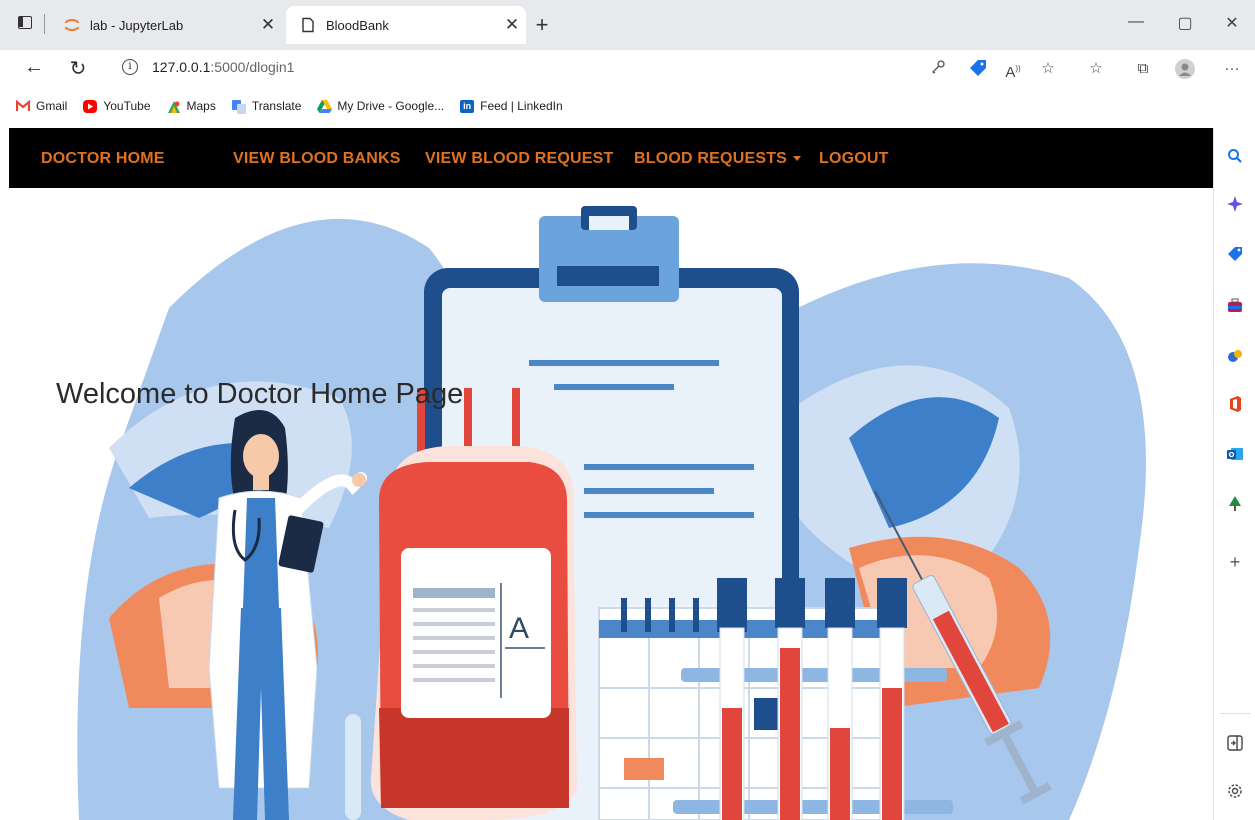 This screenshot has width=1255, height=820. What do you see at coordinates (44, 24) in the screenshot?
I see `tab-separator` at bounding box center [44, 24].